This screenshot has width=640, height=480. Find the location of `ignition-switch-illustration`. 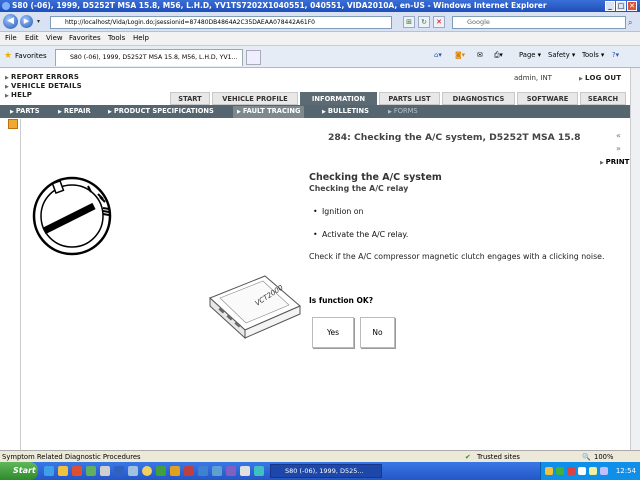

ignition-switch-illustration is located at coordinates (72, 216).